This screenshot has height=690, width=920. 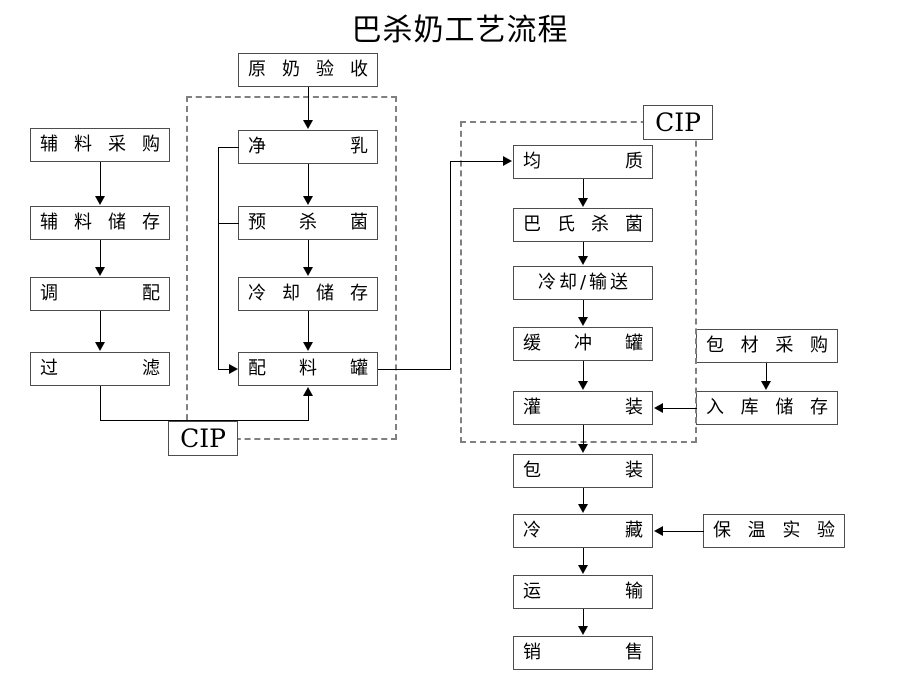 What do you see at coordinates (218, 258) in the screenshot?
I see `edge-bypass-rail` at bounding box center [218, 258].